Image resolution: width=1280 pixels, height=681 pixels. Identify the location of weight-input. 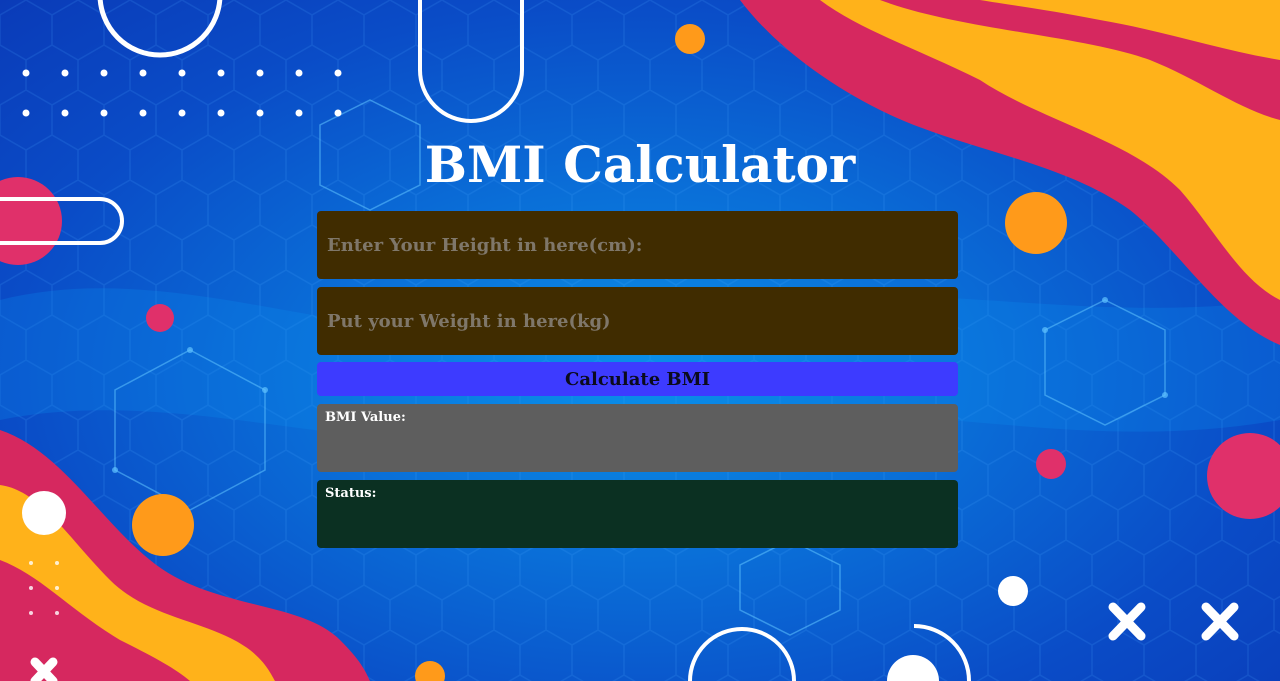
(637, 321).